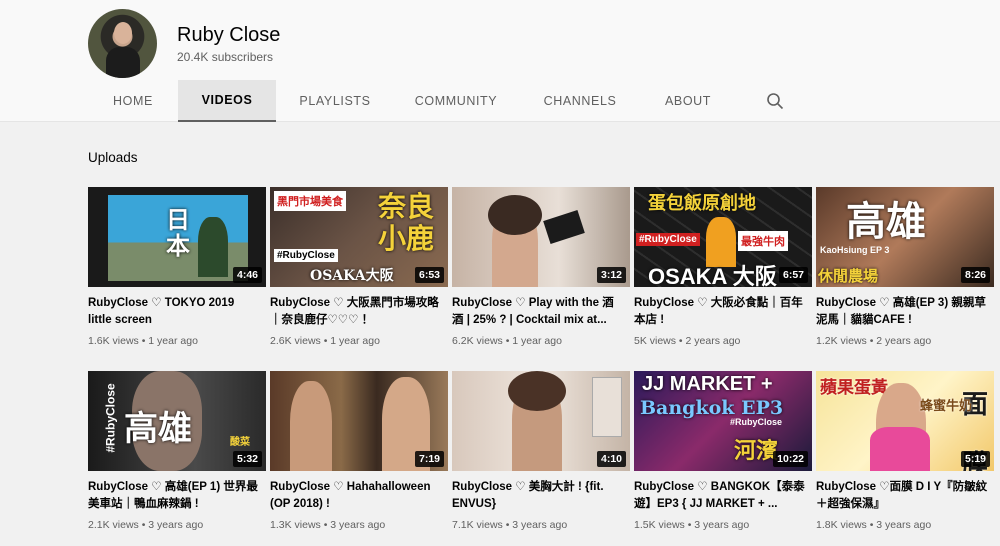  What do you see at coordinates (712, 408) in the screenshot?
I see `thumbnail-subtext: Bangkok EP3` at bounding box center [712, 408].